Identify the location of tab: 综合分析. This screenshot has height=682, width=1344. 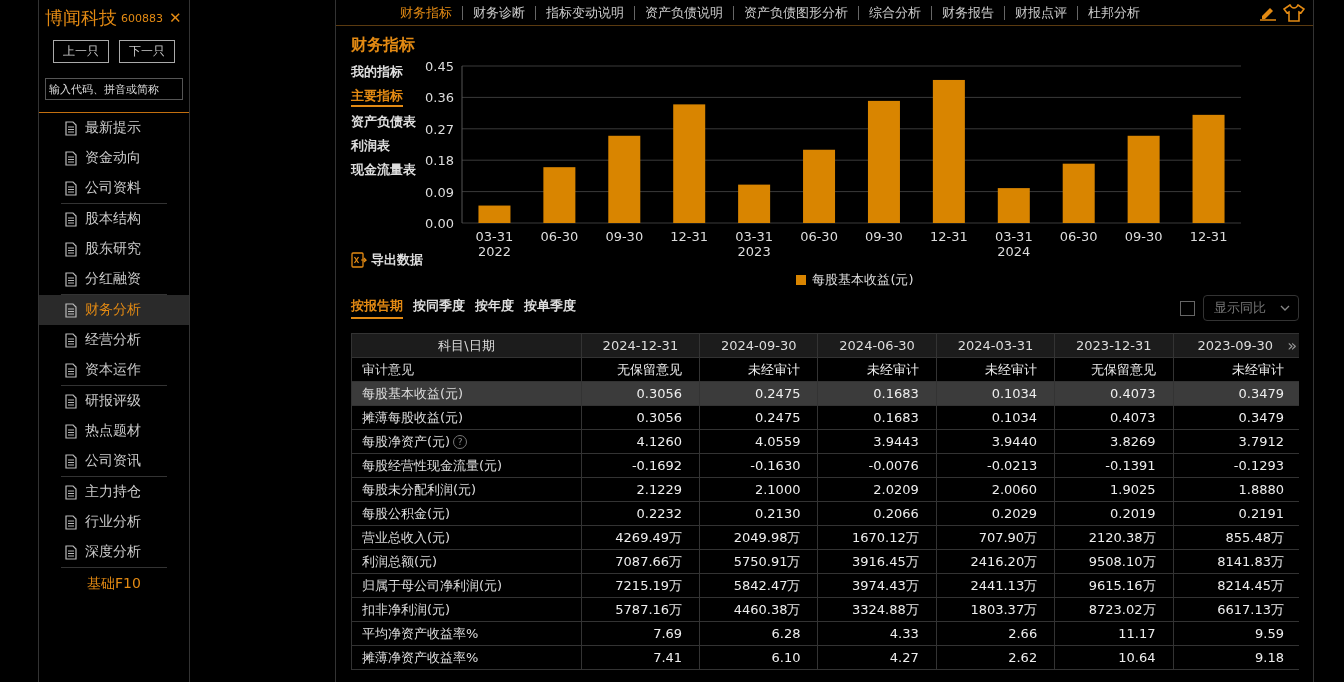
(895, 12).